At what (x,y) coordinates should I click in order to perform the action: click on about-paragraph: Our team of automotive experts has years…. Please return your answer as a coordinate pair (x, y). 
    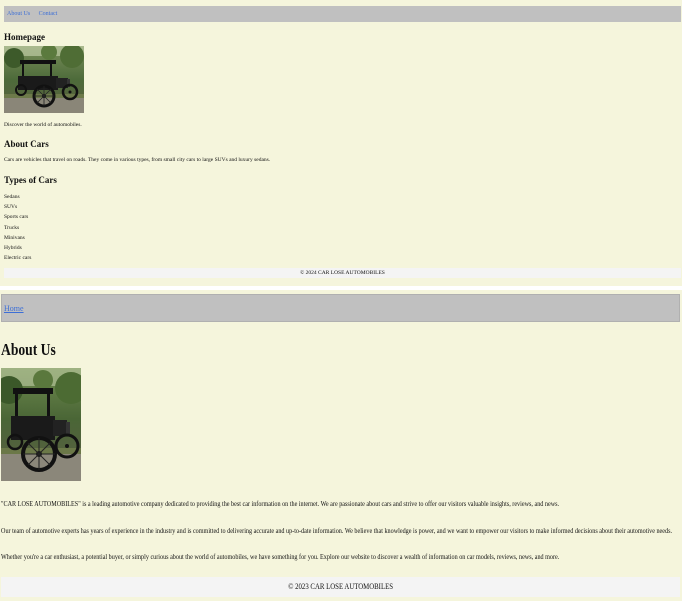
    Looking at the image, I should click on (337, 530).